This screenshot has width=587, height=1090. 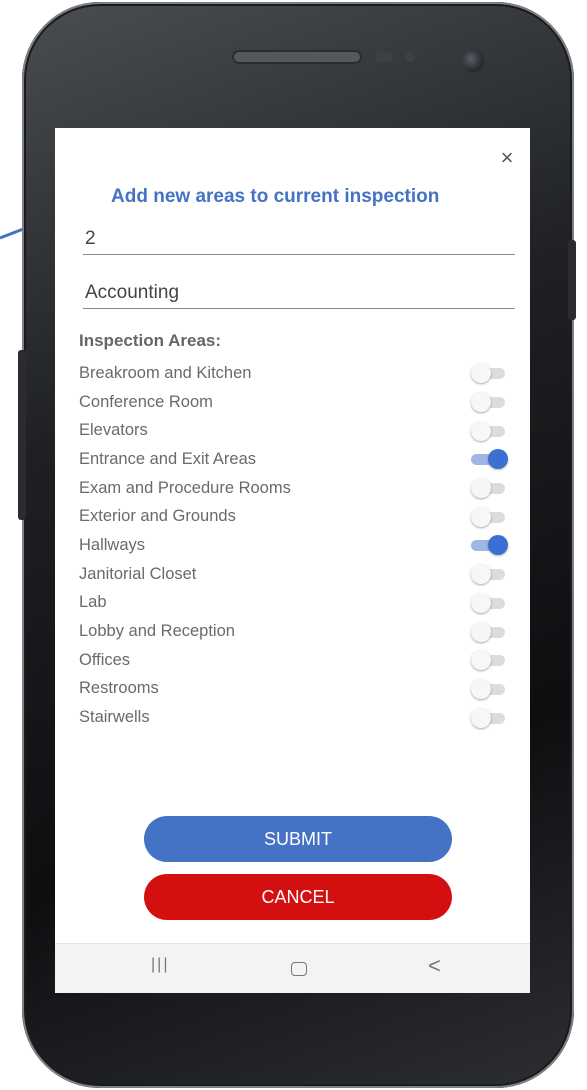 What do you see at coordinates (384, 57) in the screenshot?
I see `proximity-sensor` at bounding box center [384, 57].